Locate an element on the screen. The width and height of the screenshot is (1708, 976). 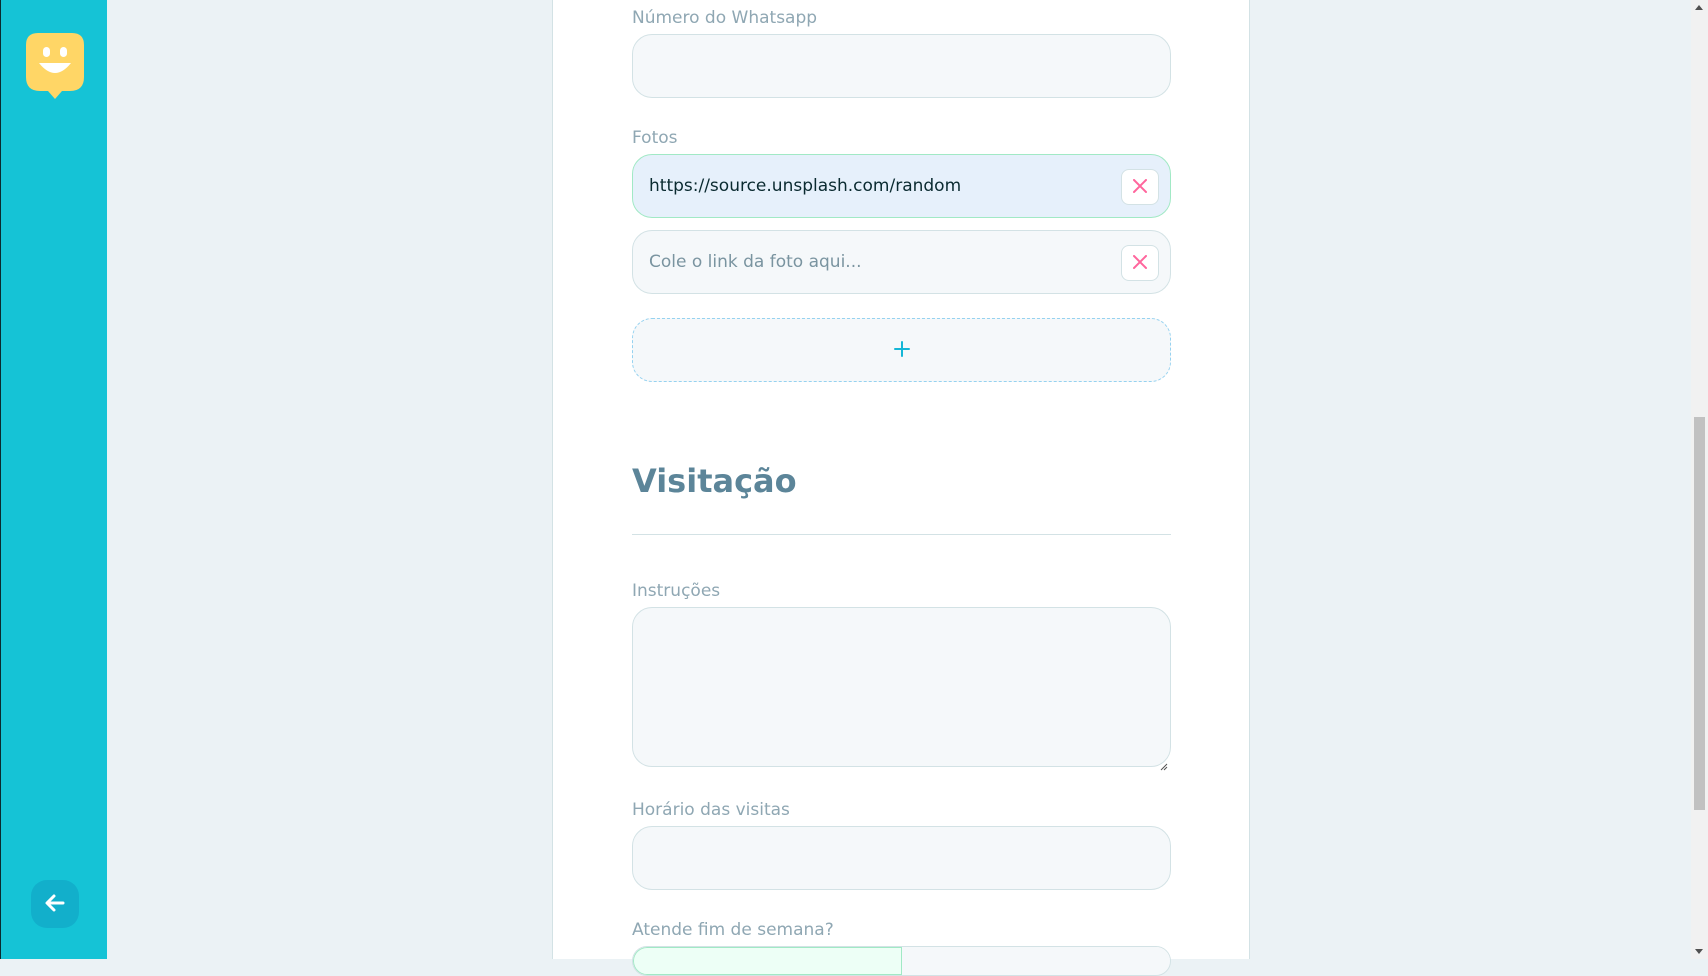
back-button is located at coordinates (55, 904).